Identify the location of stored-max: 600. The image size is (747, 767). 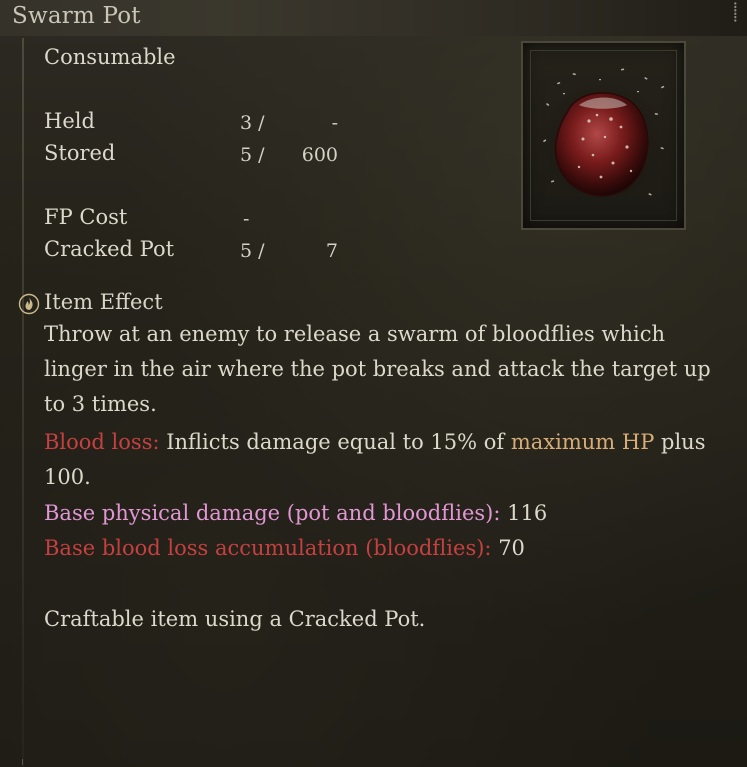
(319, 155).